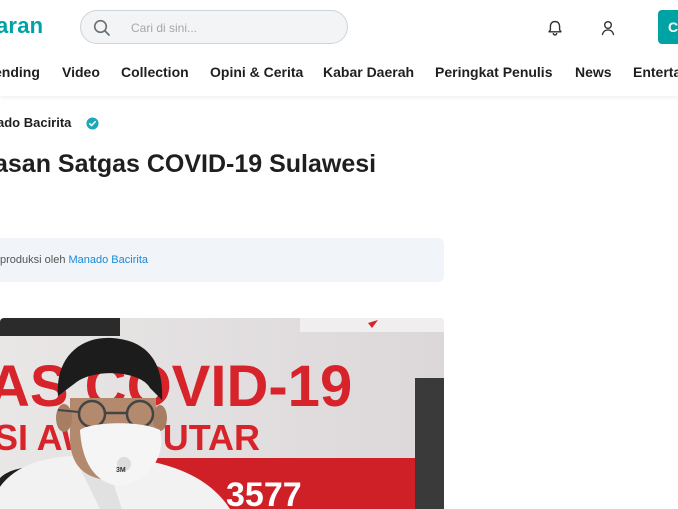  What do you see at coordinates (655, 72) in the screenshot?
I see `nav-item-entertainment: Enterta` at bounding box center [655, 72].